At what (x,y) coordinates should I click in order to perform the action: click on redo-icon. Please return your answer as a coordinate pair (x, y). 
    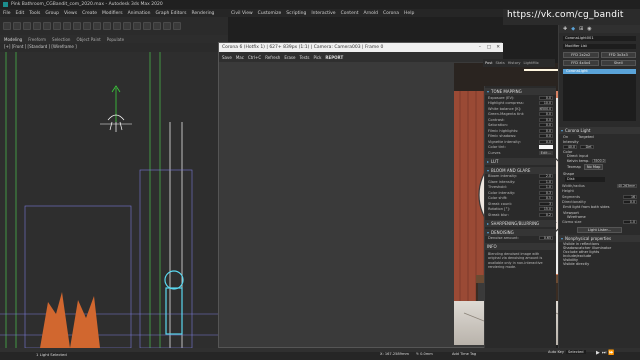
    Looking at the image, I should click on (17, 26).